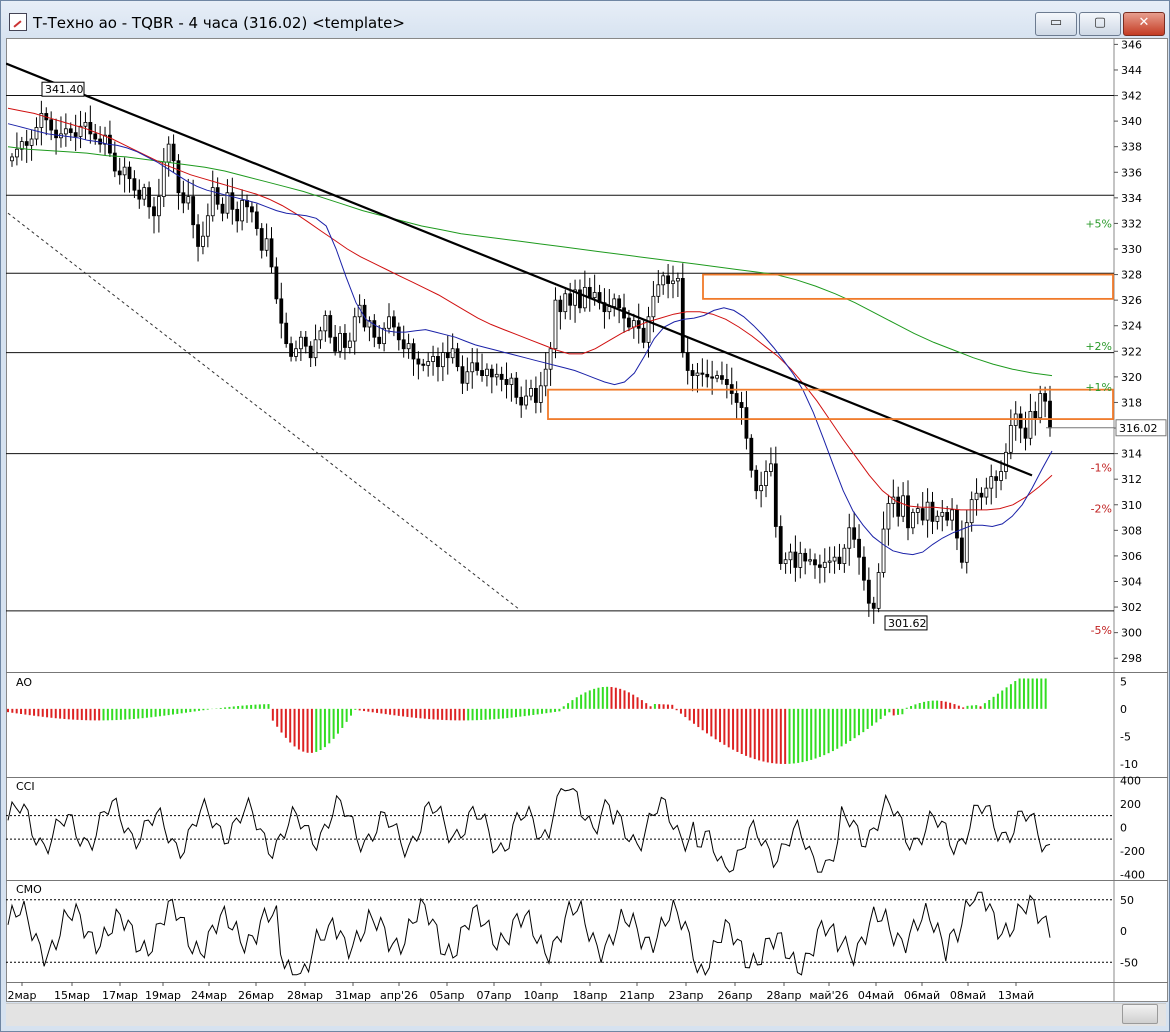 Image resolution: width=1170 pixels, height=1032 pixels. Describe the element at coordinates (1129, 764) in the screenshot. I see `ao-tick-label: -10` at that location.